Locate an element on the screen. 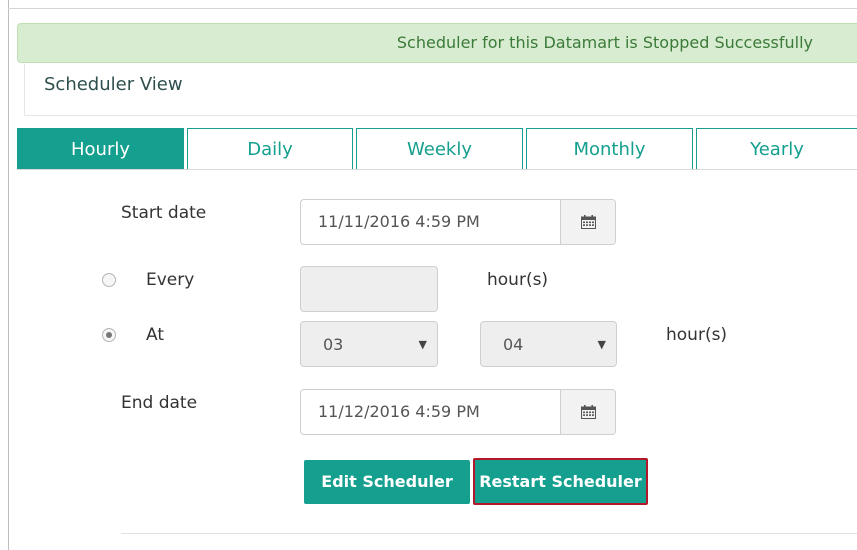 Image resolution: width=857 pixels, height=550 pixels. tab-yearly: Yearly is located at coordinates (776, 149).